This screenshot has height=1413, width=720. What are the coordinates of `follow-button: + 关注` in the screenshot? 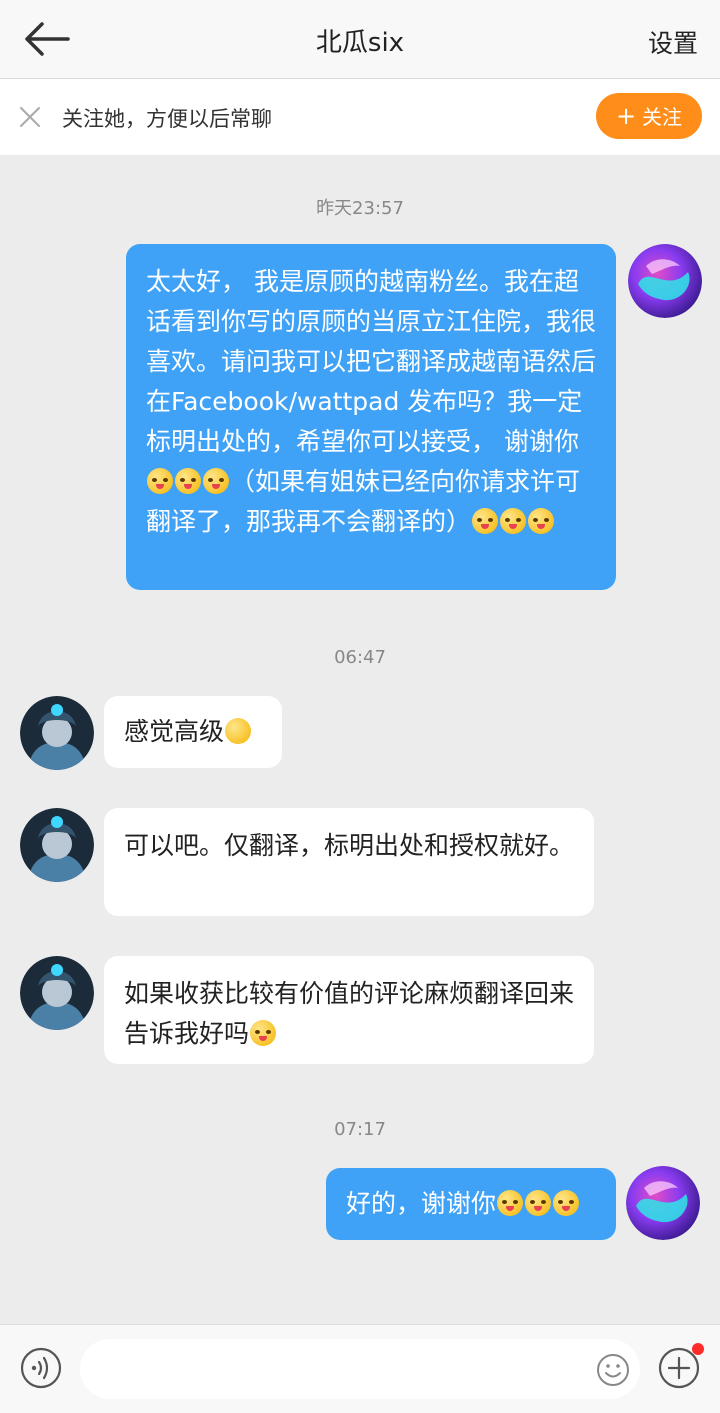 It's located at (649, 116).